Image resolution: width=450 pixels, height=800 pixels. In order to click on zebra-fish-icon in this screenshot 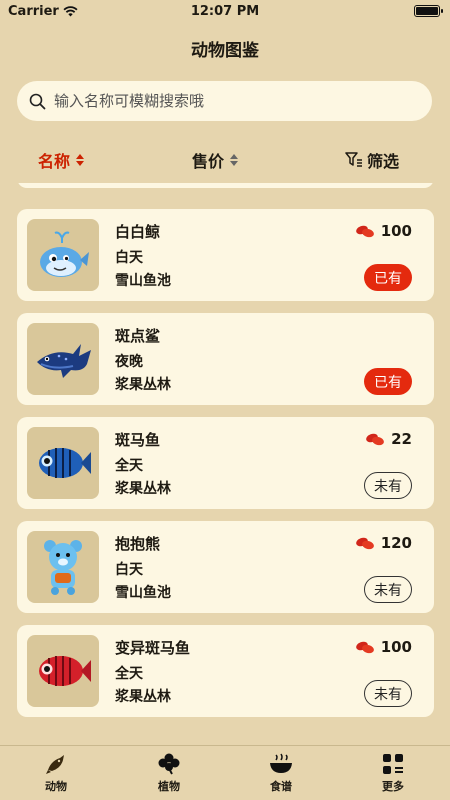, I will do `click(65, 463)`.